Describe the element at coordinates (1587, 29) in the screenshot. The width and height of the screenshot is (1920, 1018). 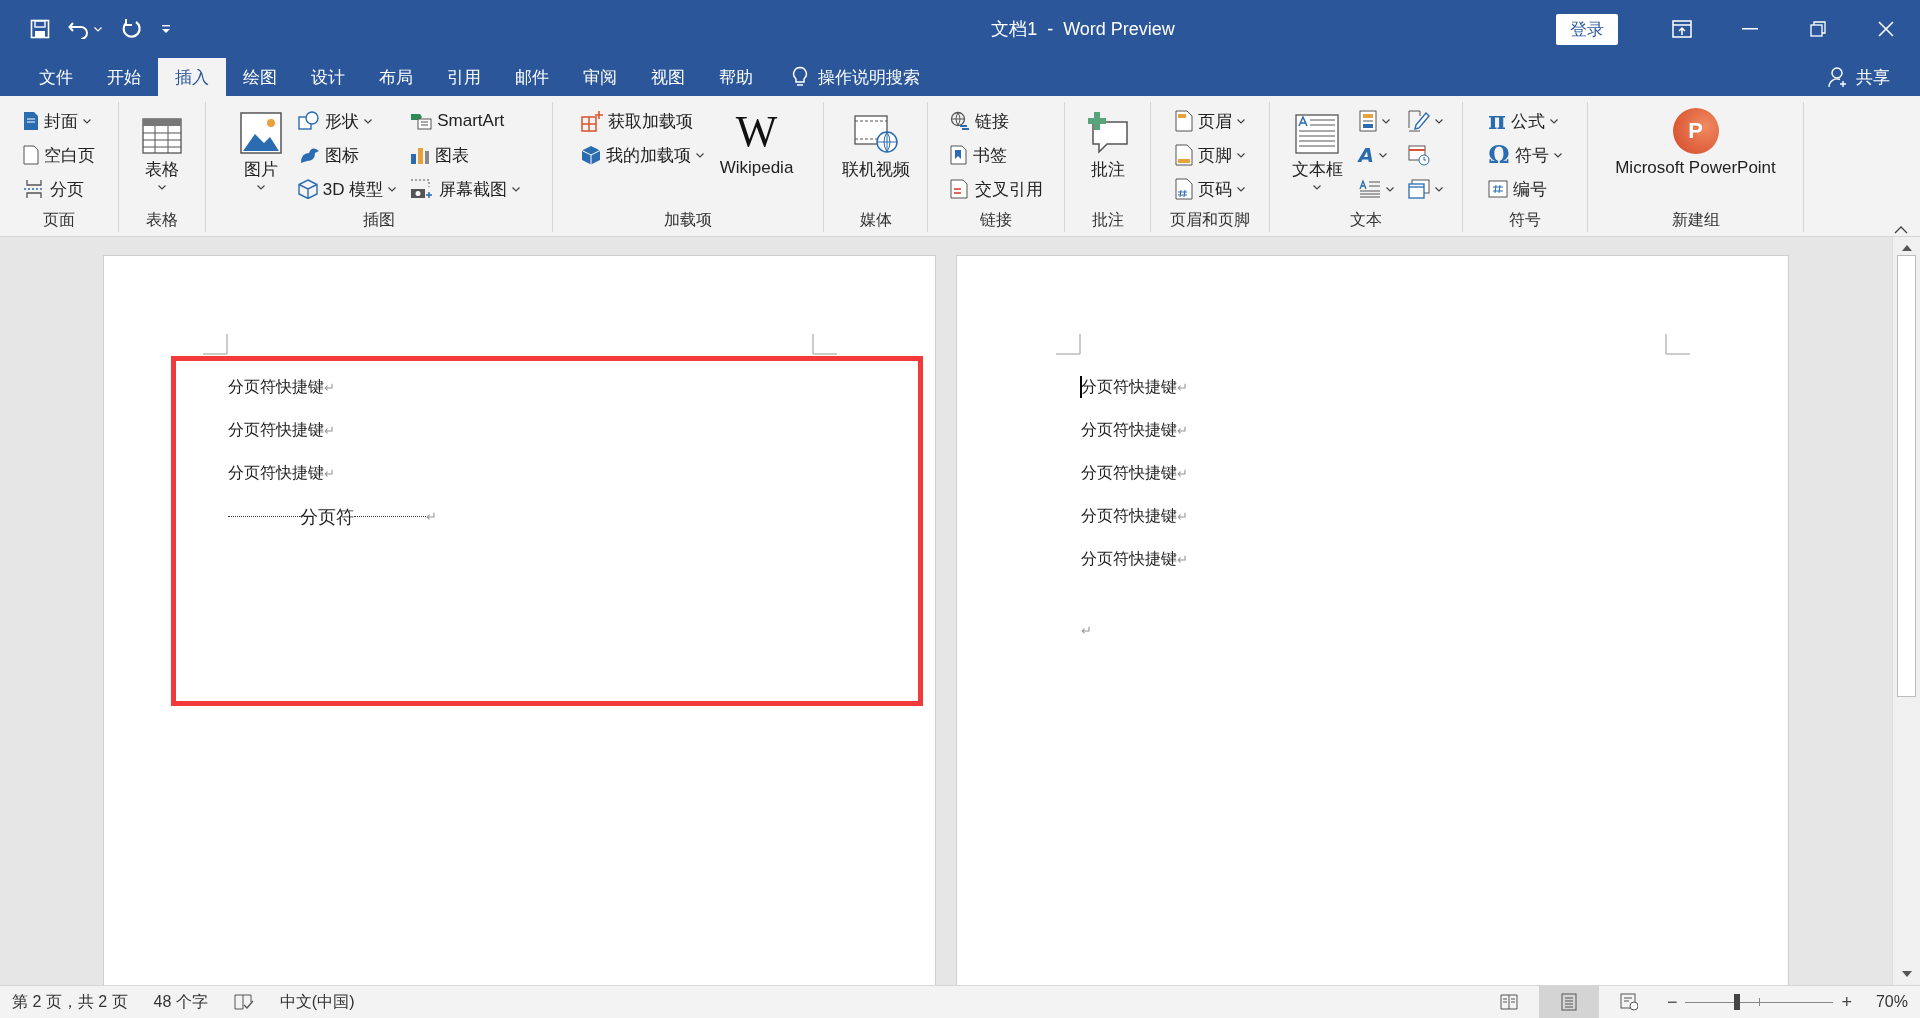
I see `sign-in-button: 登录` at that location.